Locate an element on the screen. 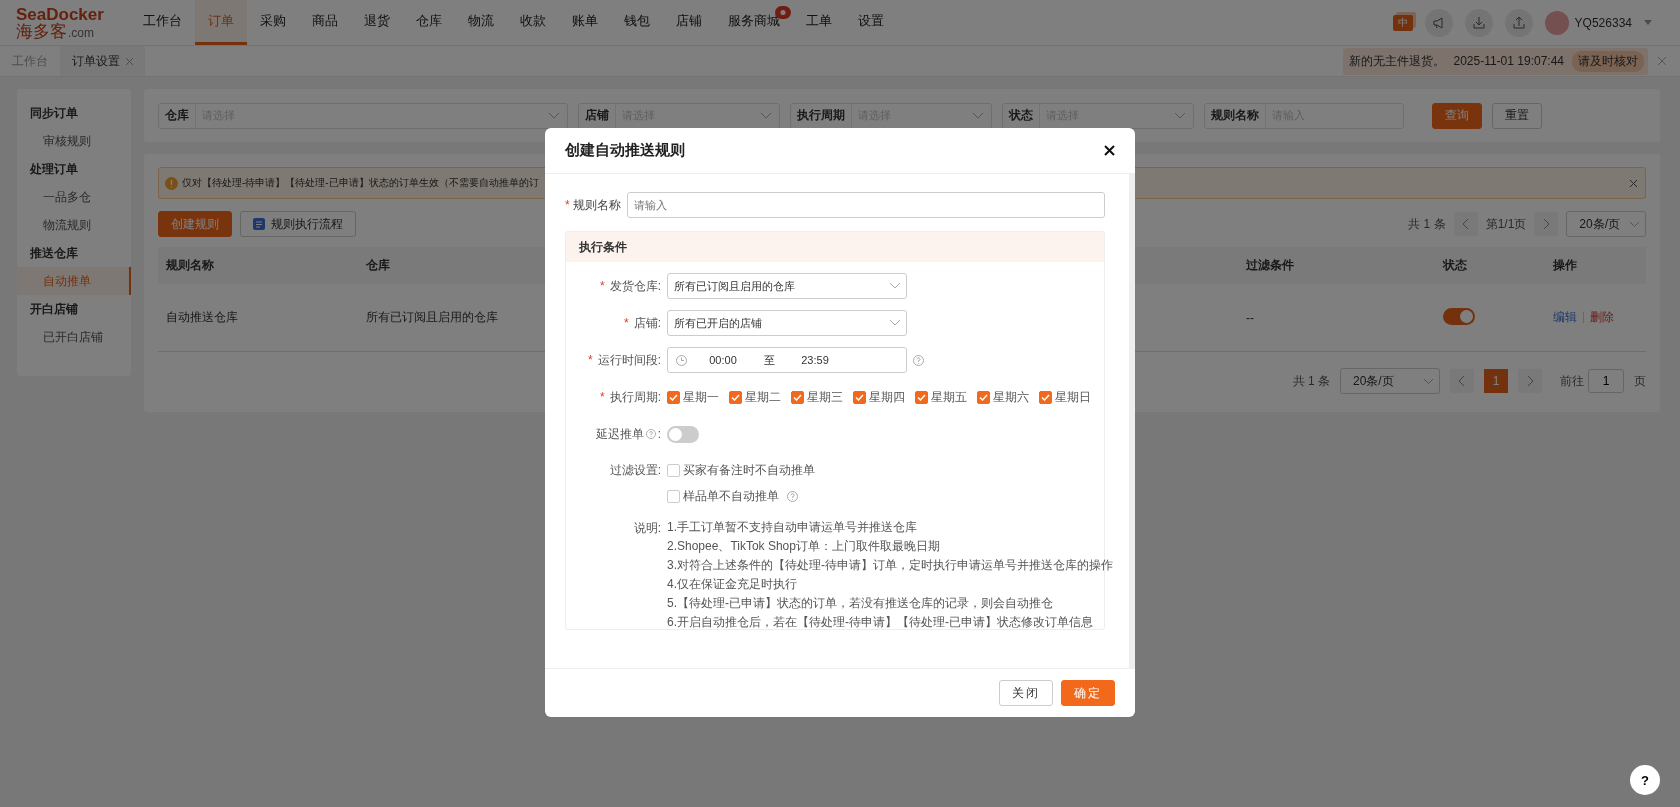 The width and height of the screenshot is (1680, 807). delete-link: 删除 is located at coordinates (1602, 317).